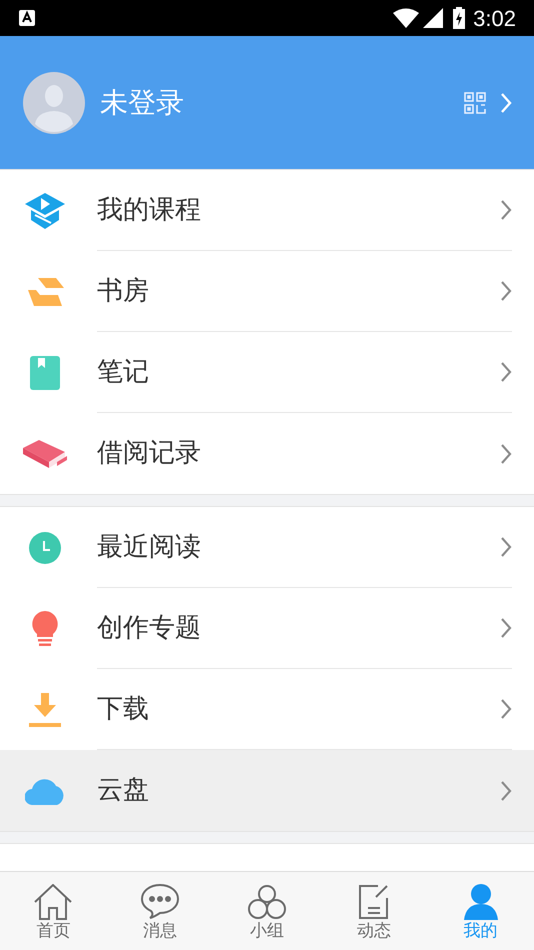  I want to click on keyboard-notification-icon, so click(27, 18).